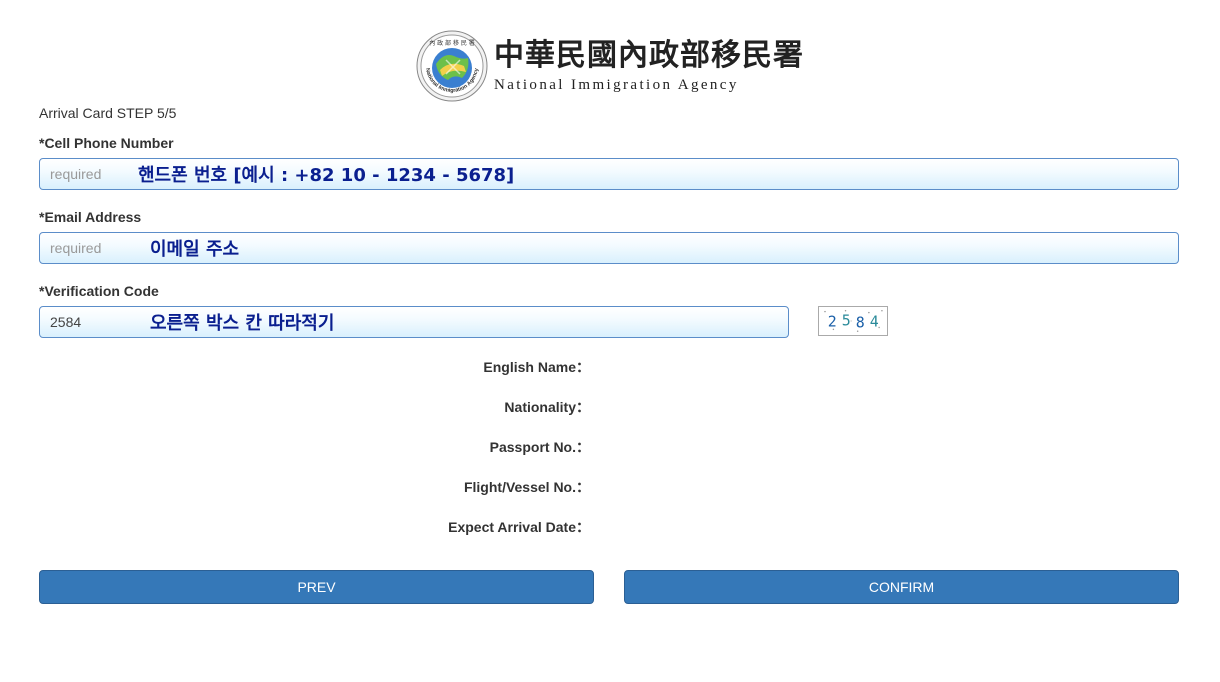 The height and width of the screenshot is (682, 1220). Describe the element at coordinates (547, 407) in the screenshot. I see `nationality-label: Nationality：` at that location.